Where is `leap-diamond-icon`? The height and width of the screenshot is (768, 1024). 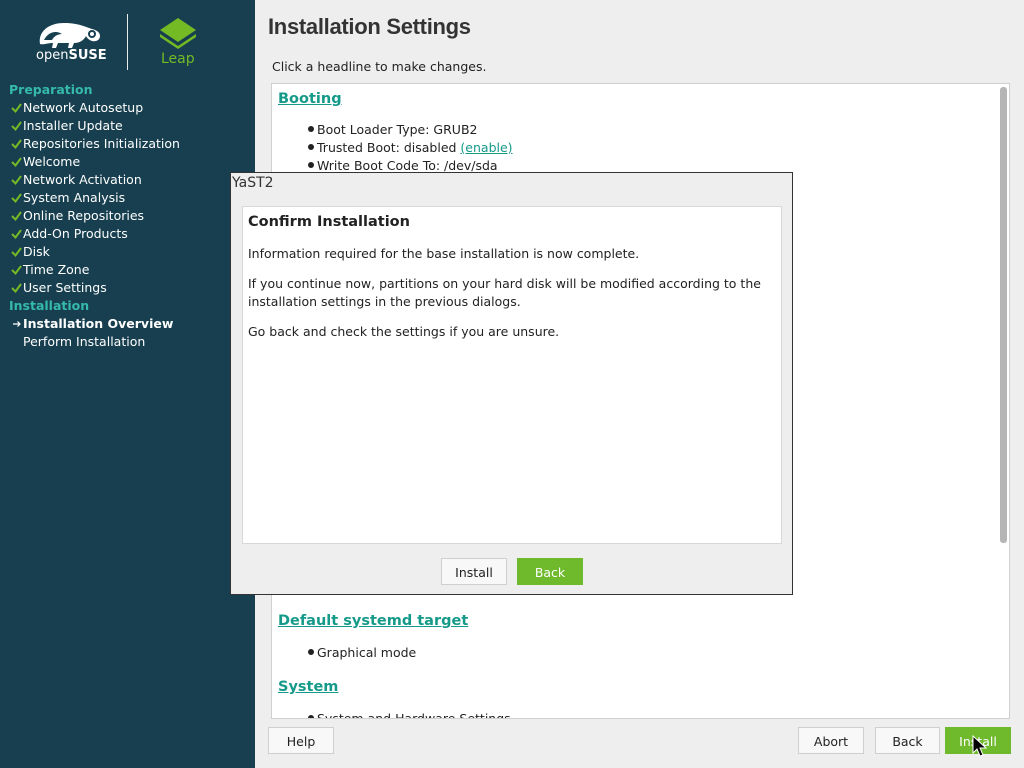 leap-diamond-icon is located at coordinates (178, 33).